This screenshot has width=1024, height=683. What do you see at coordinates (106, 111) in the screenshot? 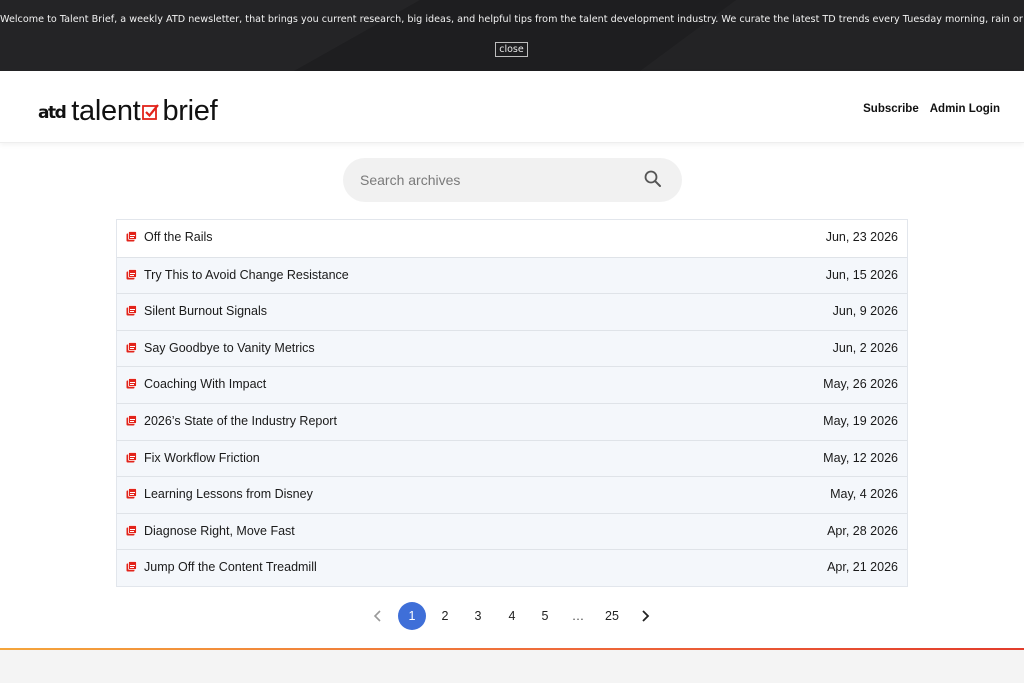
I see `logo-talent-text: talent` at bounding box center [106, 111].